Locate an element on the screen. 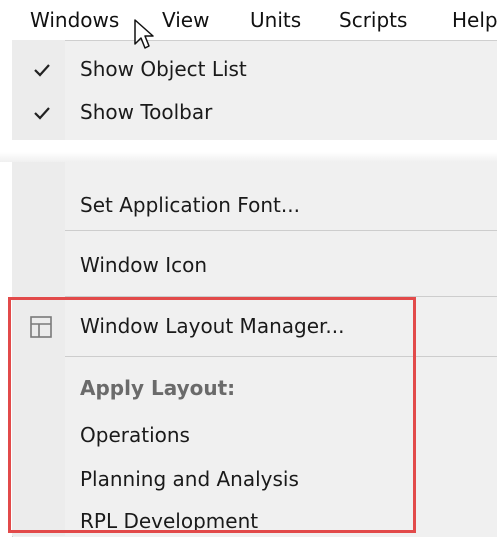 The height and width of the screenshot is (542, 497). apply-layout-header: Apply Layout: is located at coordinates (254, 389).